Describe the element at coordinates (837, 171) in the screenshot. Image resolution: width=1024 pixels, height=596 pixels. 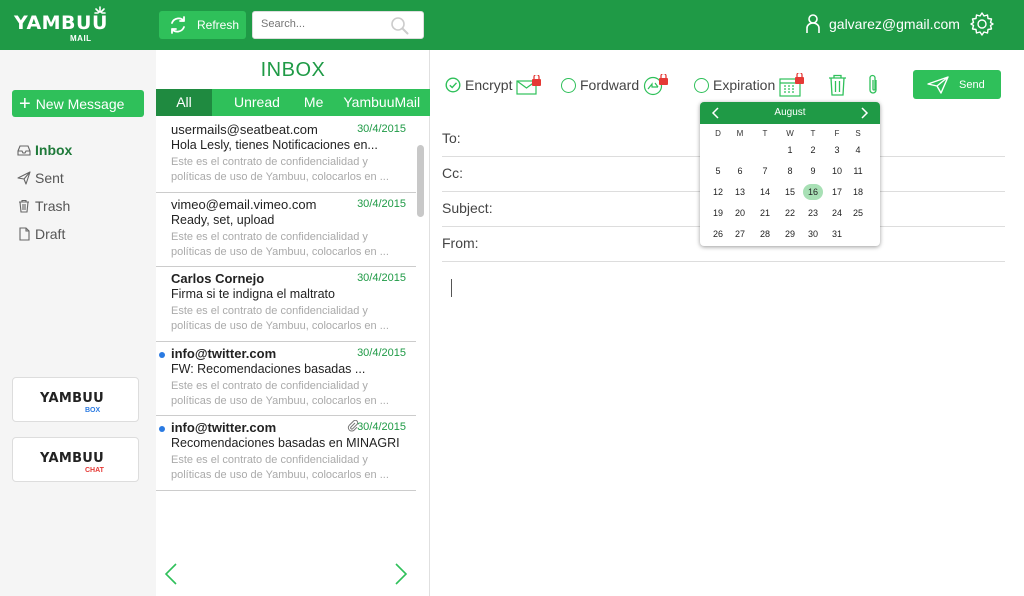
I see `calendar-day: 10` at that location.